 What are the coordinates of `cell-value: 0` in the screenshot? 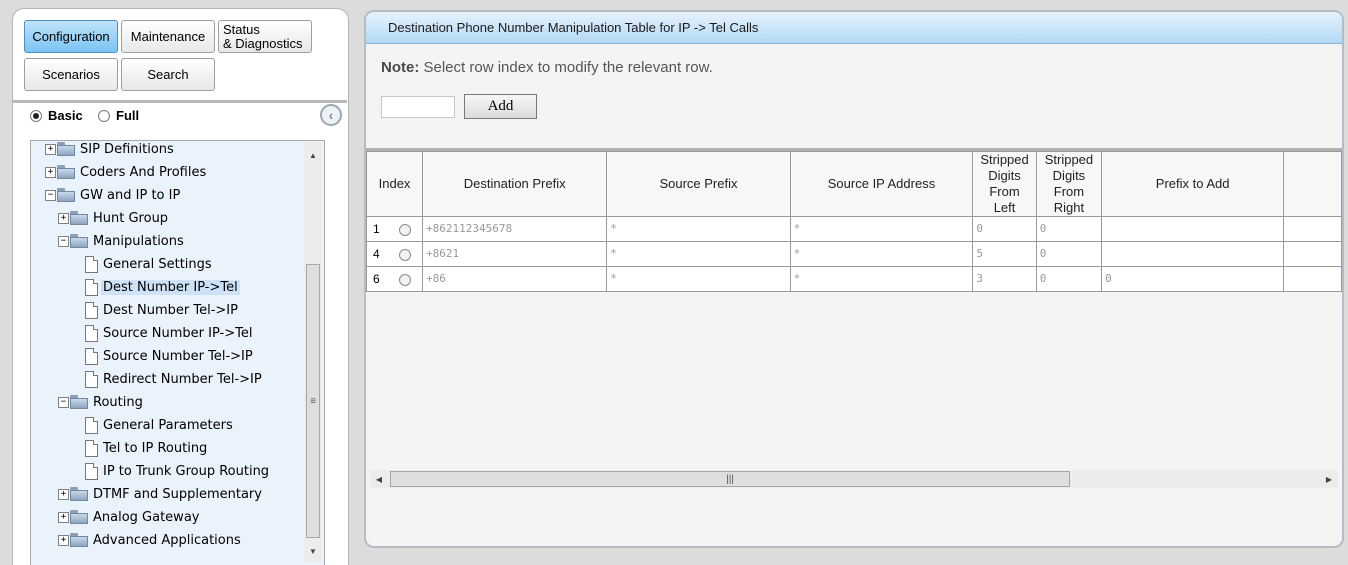 It's located at (979, 228).